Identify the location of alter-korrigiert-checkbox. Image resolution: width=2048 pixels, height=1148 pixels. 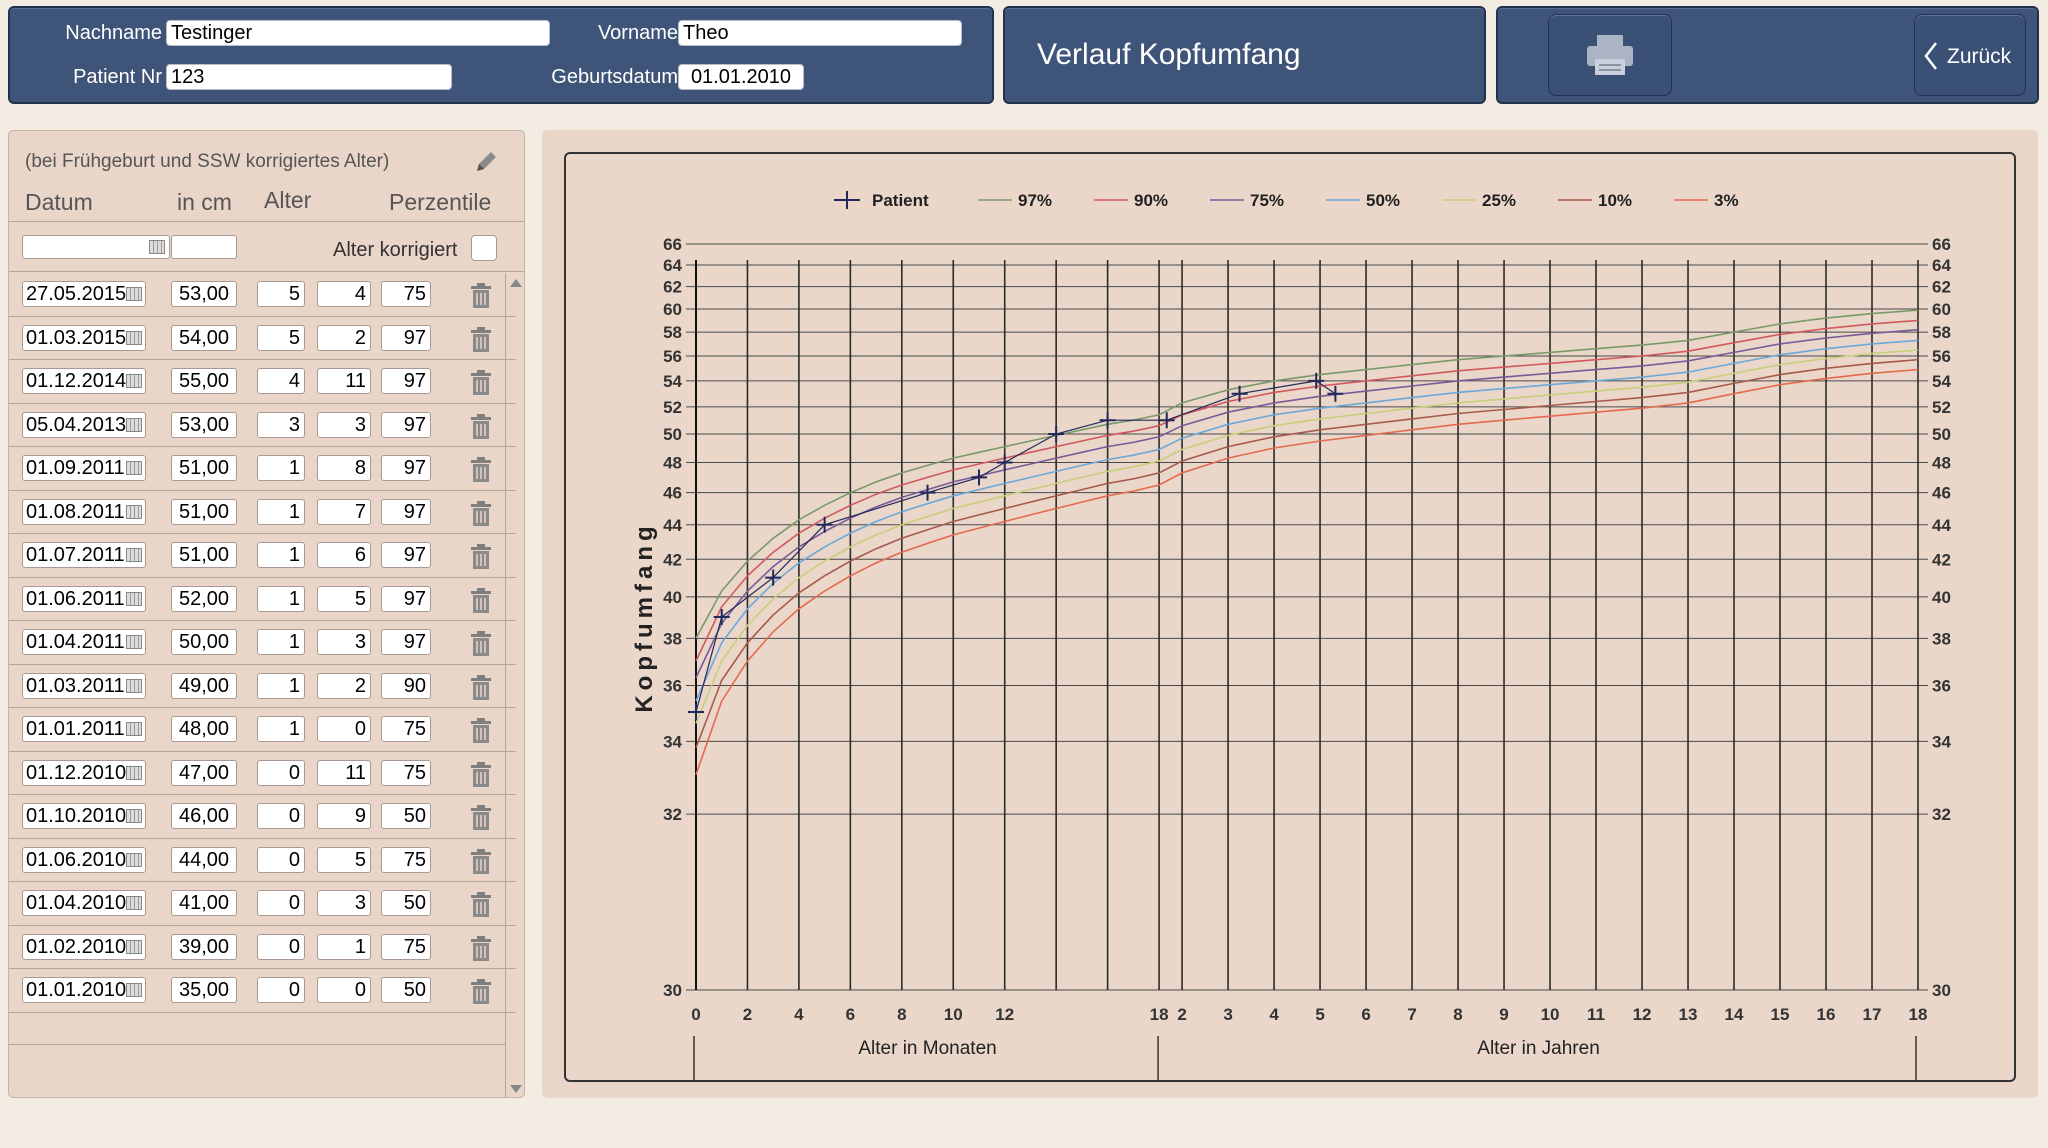
(484, 248).